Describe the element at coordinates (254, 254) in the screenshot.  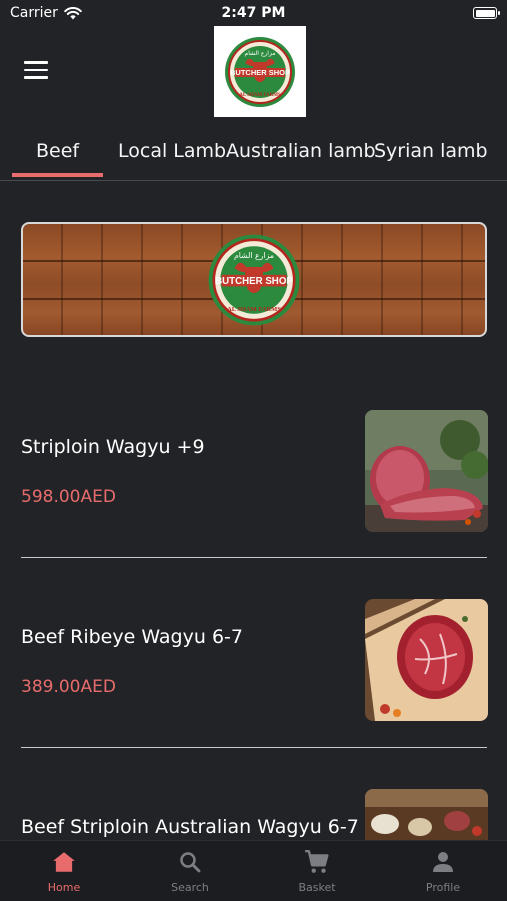
I see `banner-logo-arabic: مزارع الشام` at that location.